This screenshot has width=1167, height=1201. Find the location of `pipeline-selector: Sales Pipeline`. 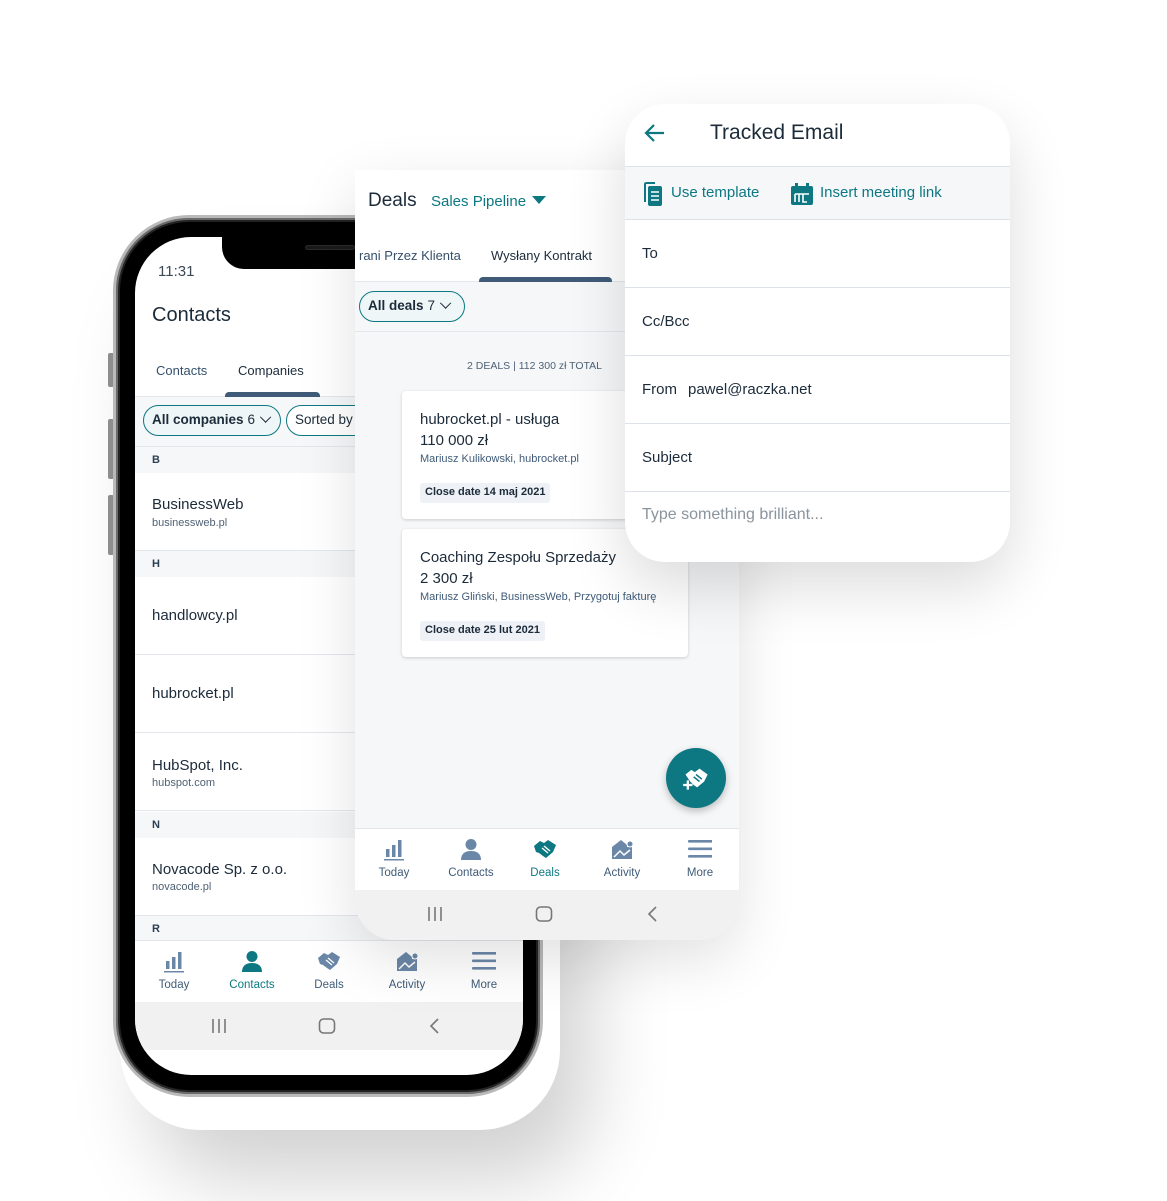

pipeline-selector: Sales Pipeline is located at coordinates (489, 201).